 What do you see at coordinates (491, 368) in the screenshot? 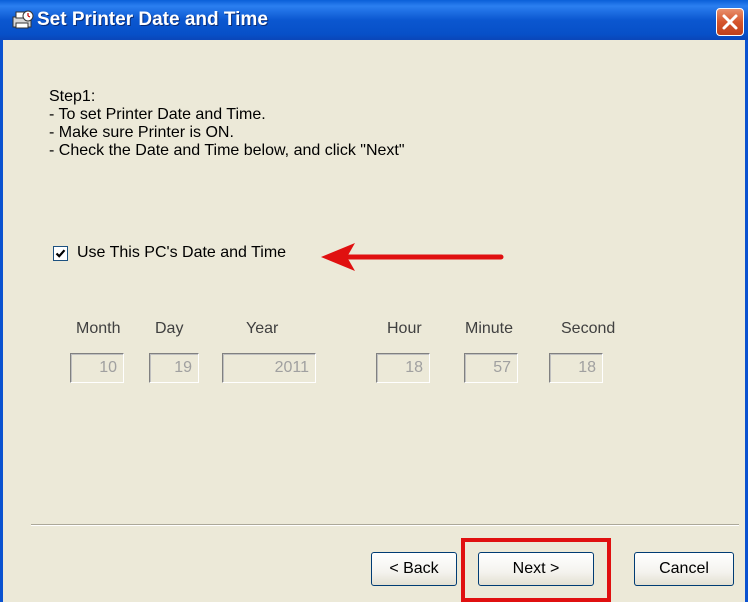
I see `minute-field: 57` at bounding box center [491, 368].